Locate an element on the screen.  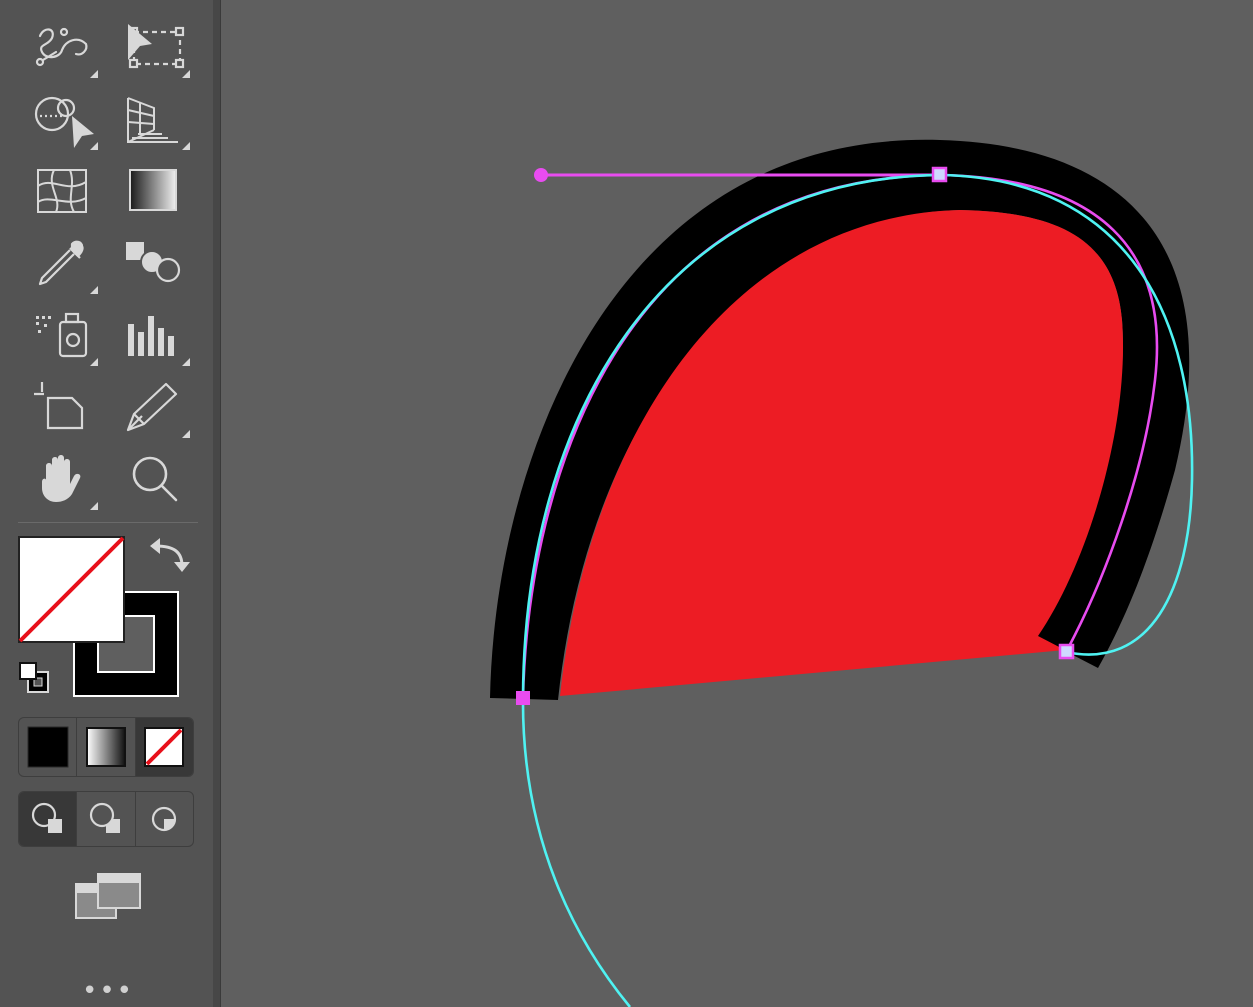
perspective-grid-icon is located at coordinates (152, 120).